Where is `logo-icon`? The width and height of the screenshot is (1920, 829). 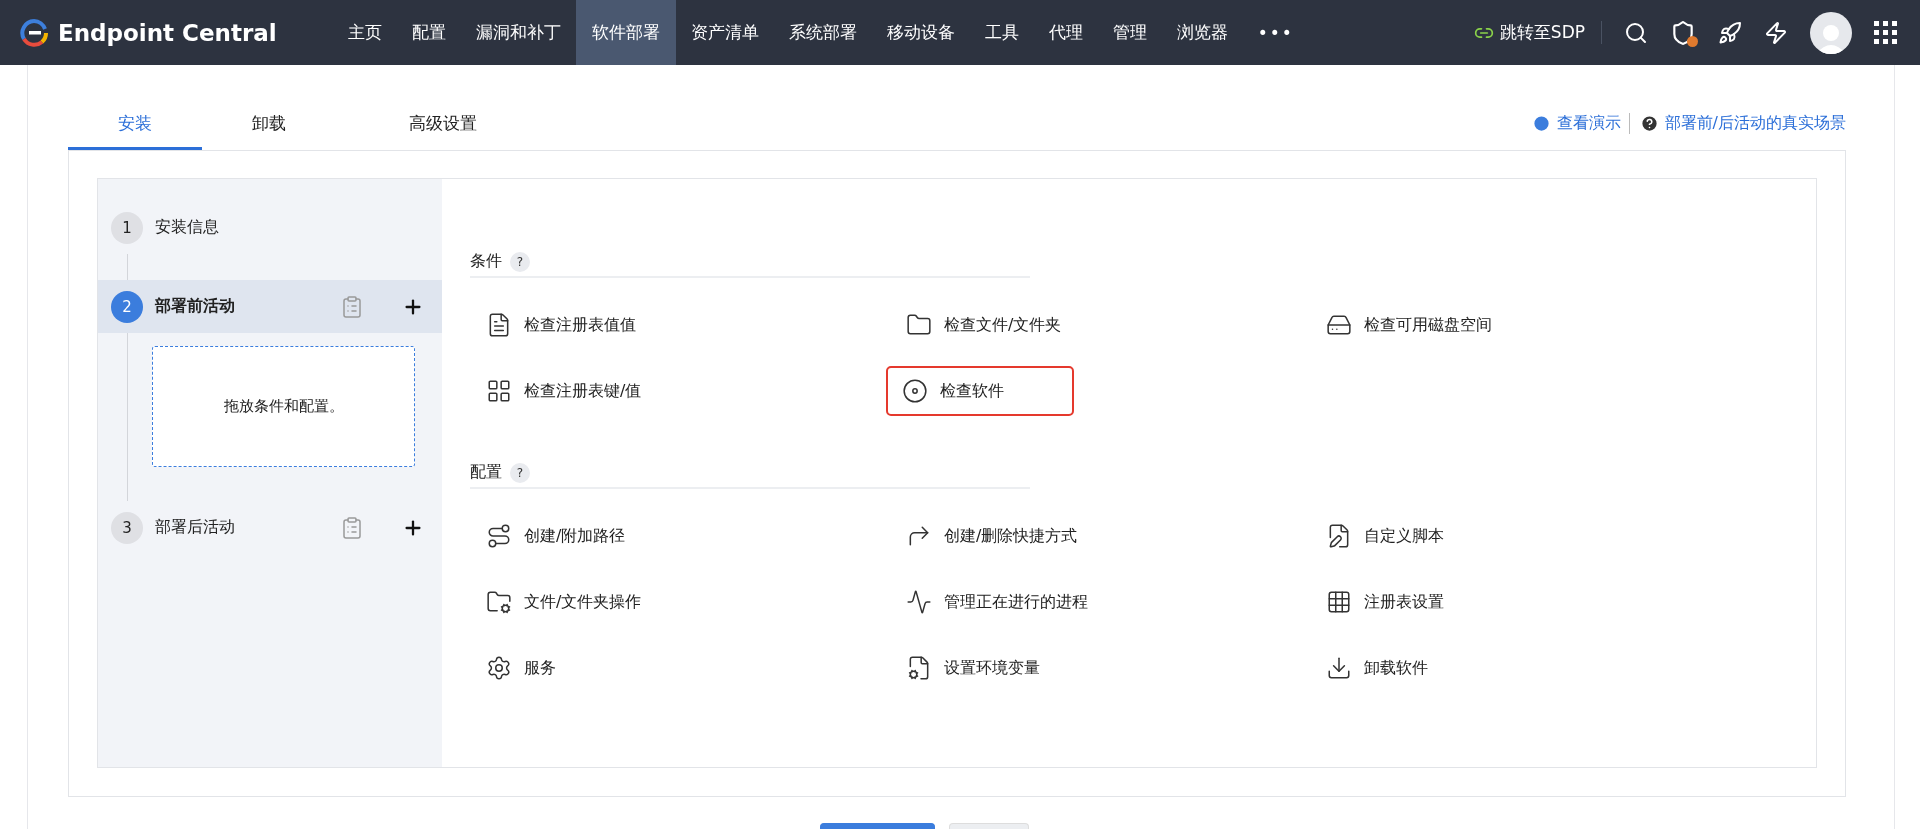 logo-icon is located at coordinates (34, 32).